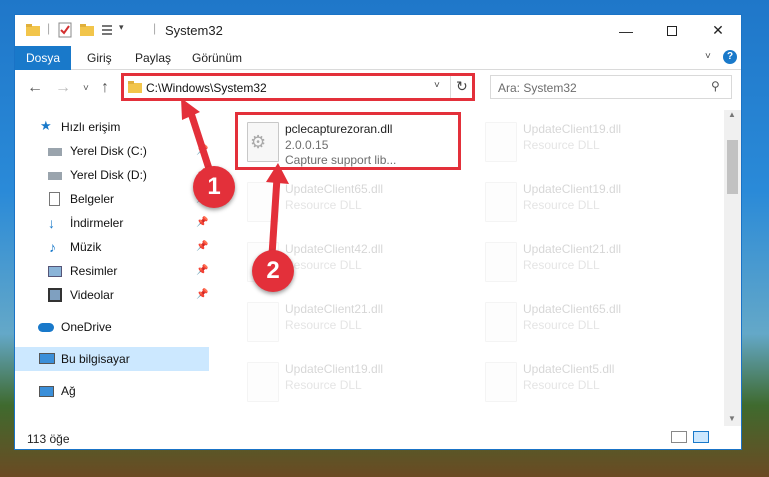 The image size is (769, 477). Describe the element at coordinates (732, 114) in the screenshot. I see `scroll-up-icon: ▲` at that location.